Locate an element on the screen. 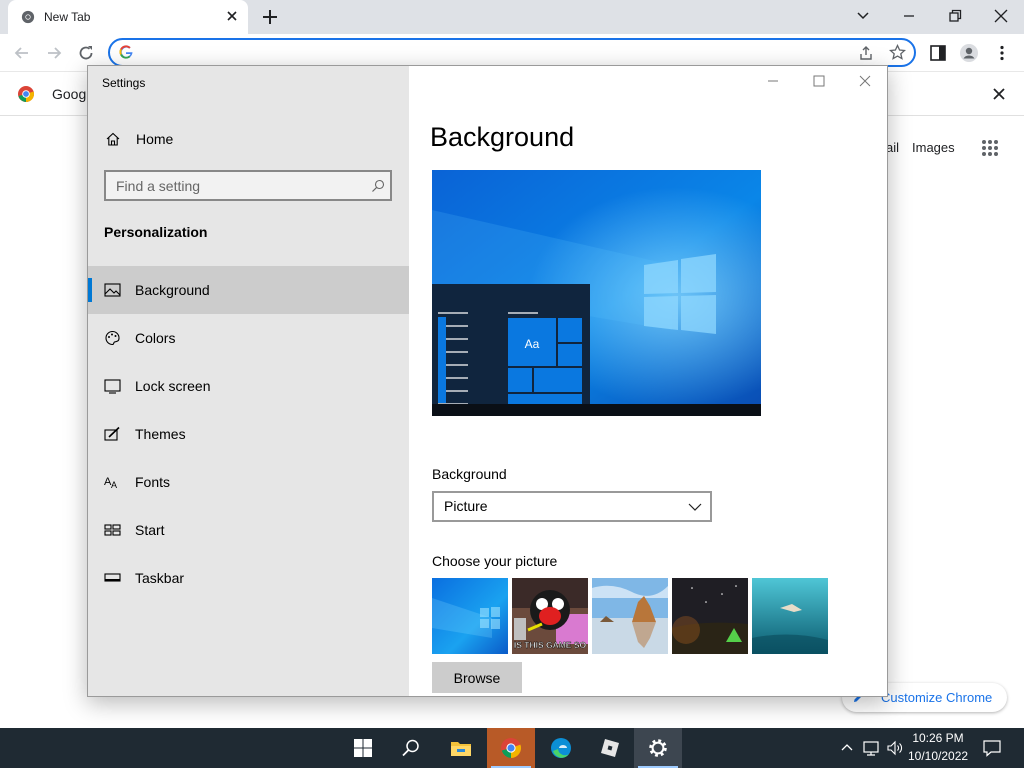 The width and height of the screenshot is (1024, 768). tab-title: New Tab is located at coordinates (67, 17).